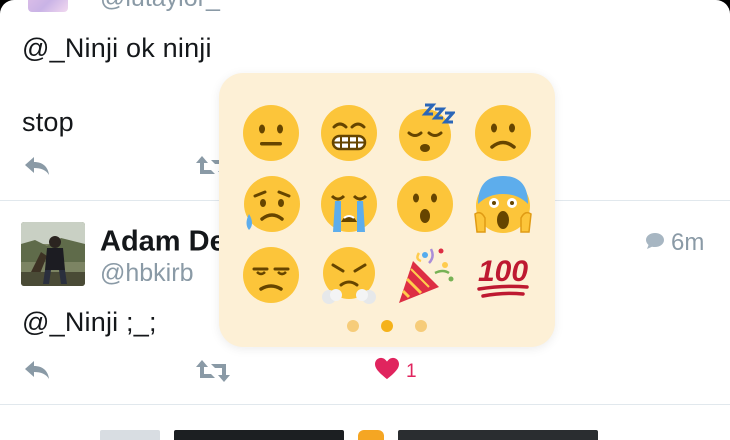 The height and width of the screenshot is (440, 730). What do you see at coordinates (365, 404) in the screenshot?
I see `tweet-divider` at bounding box center [365, 404].